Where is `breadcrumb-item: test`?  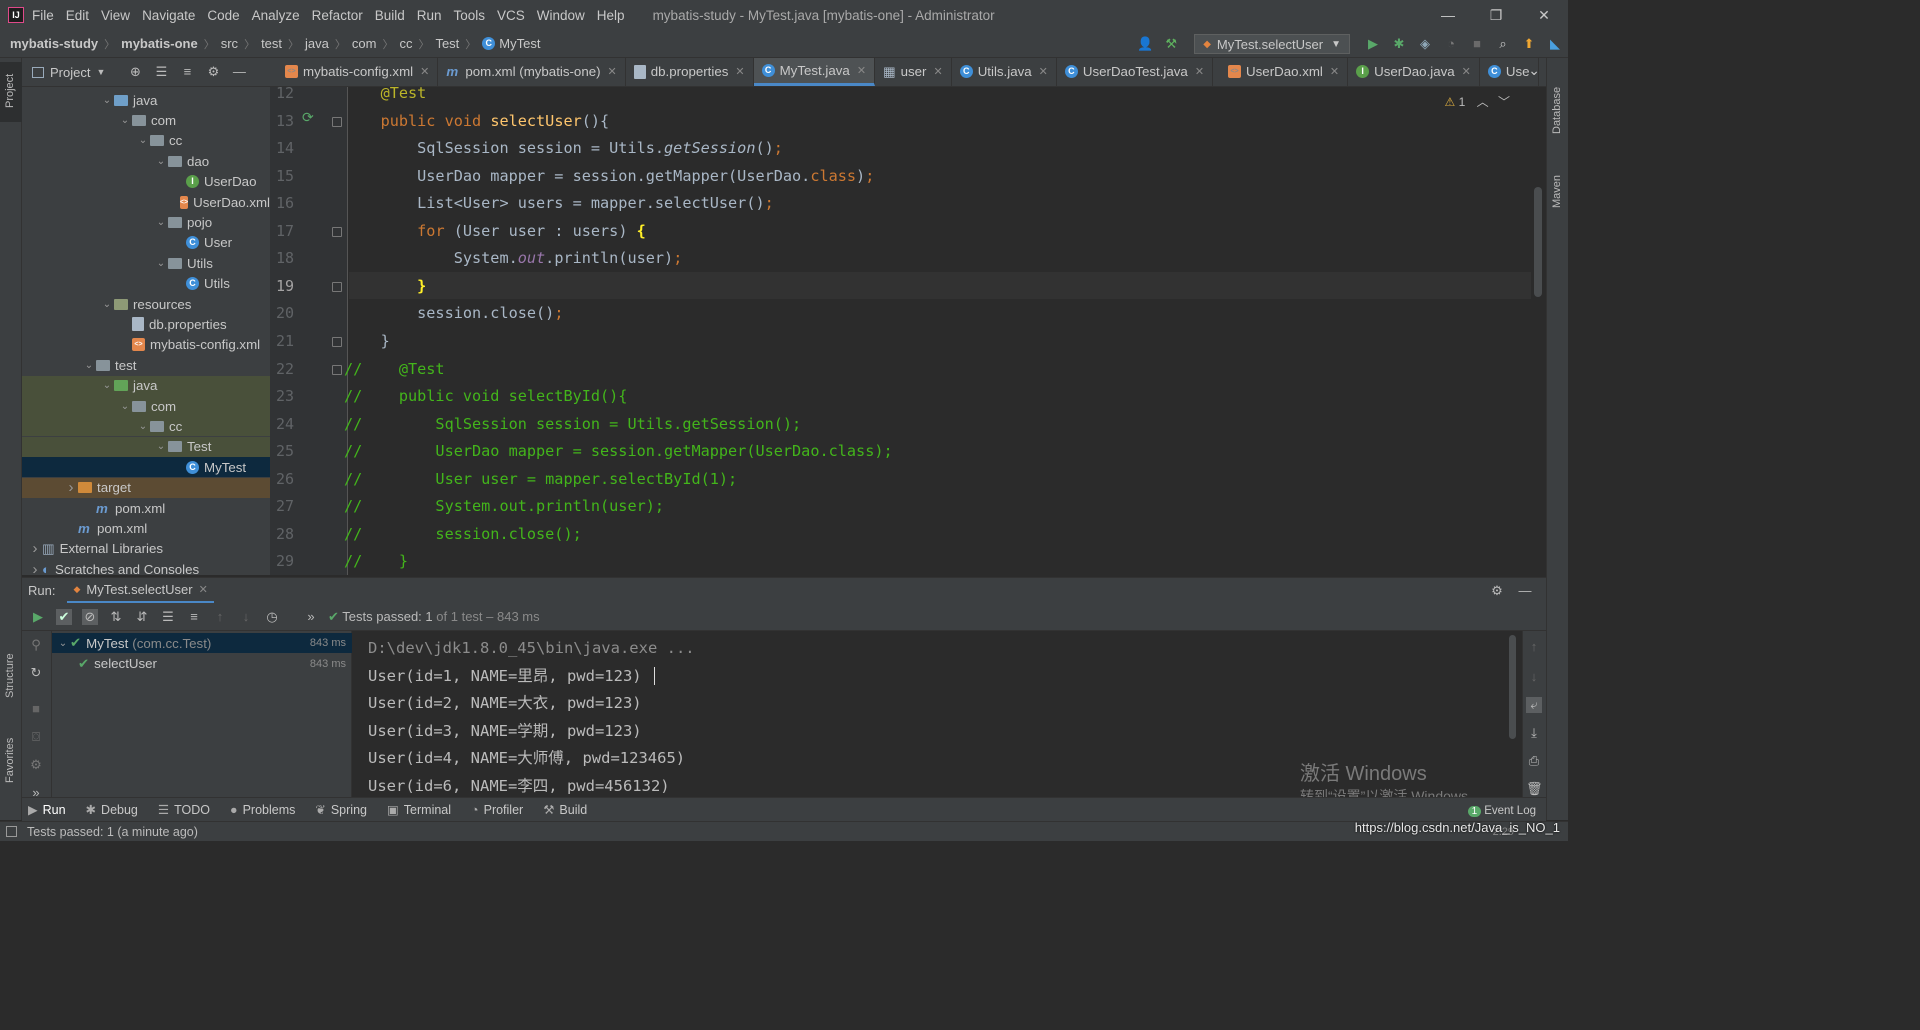 breadcrumb-item: test is located at coordinates (271, 43).